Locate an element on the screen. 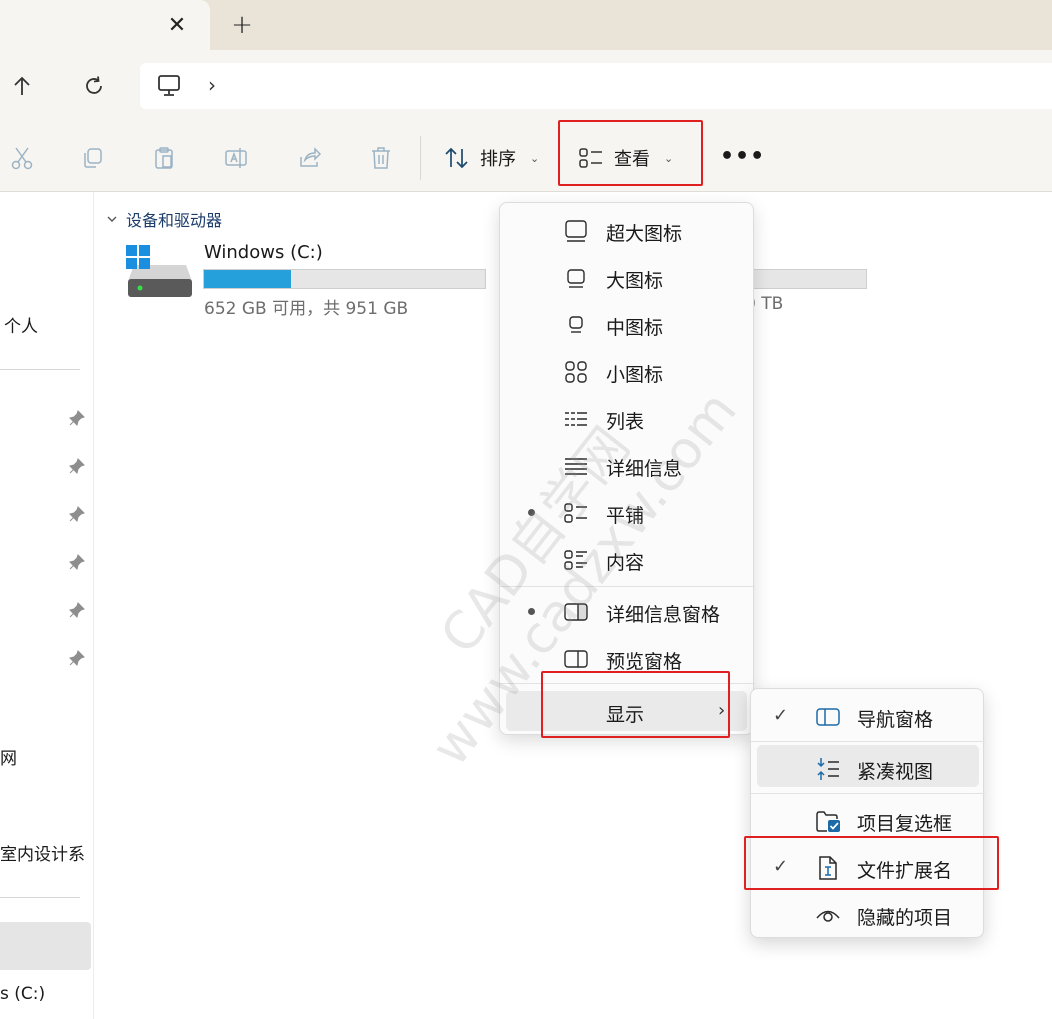 This screenshot has height=1019, width=1052. menu-item-label: 详细信息窗格 is located at coordinates (663, 615).